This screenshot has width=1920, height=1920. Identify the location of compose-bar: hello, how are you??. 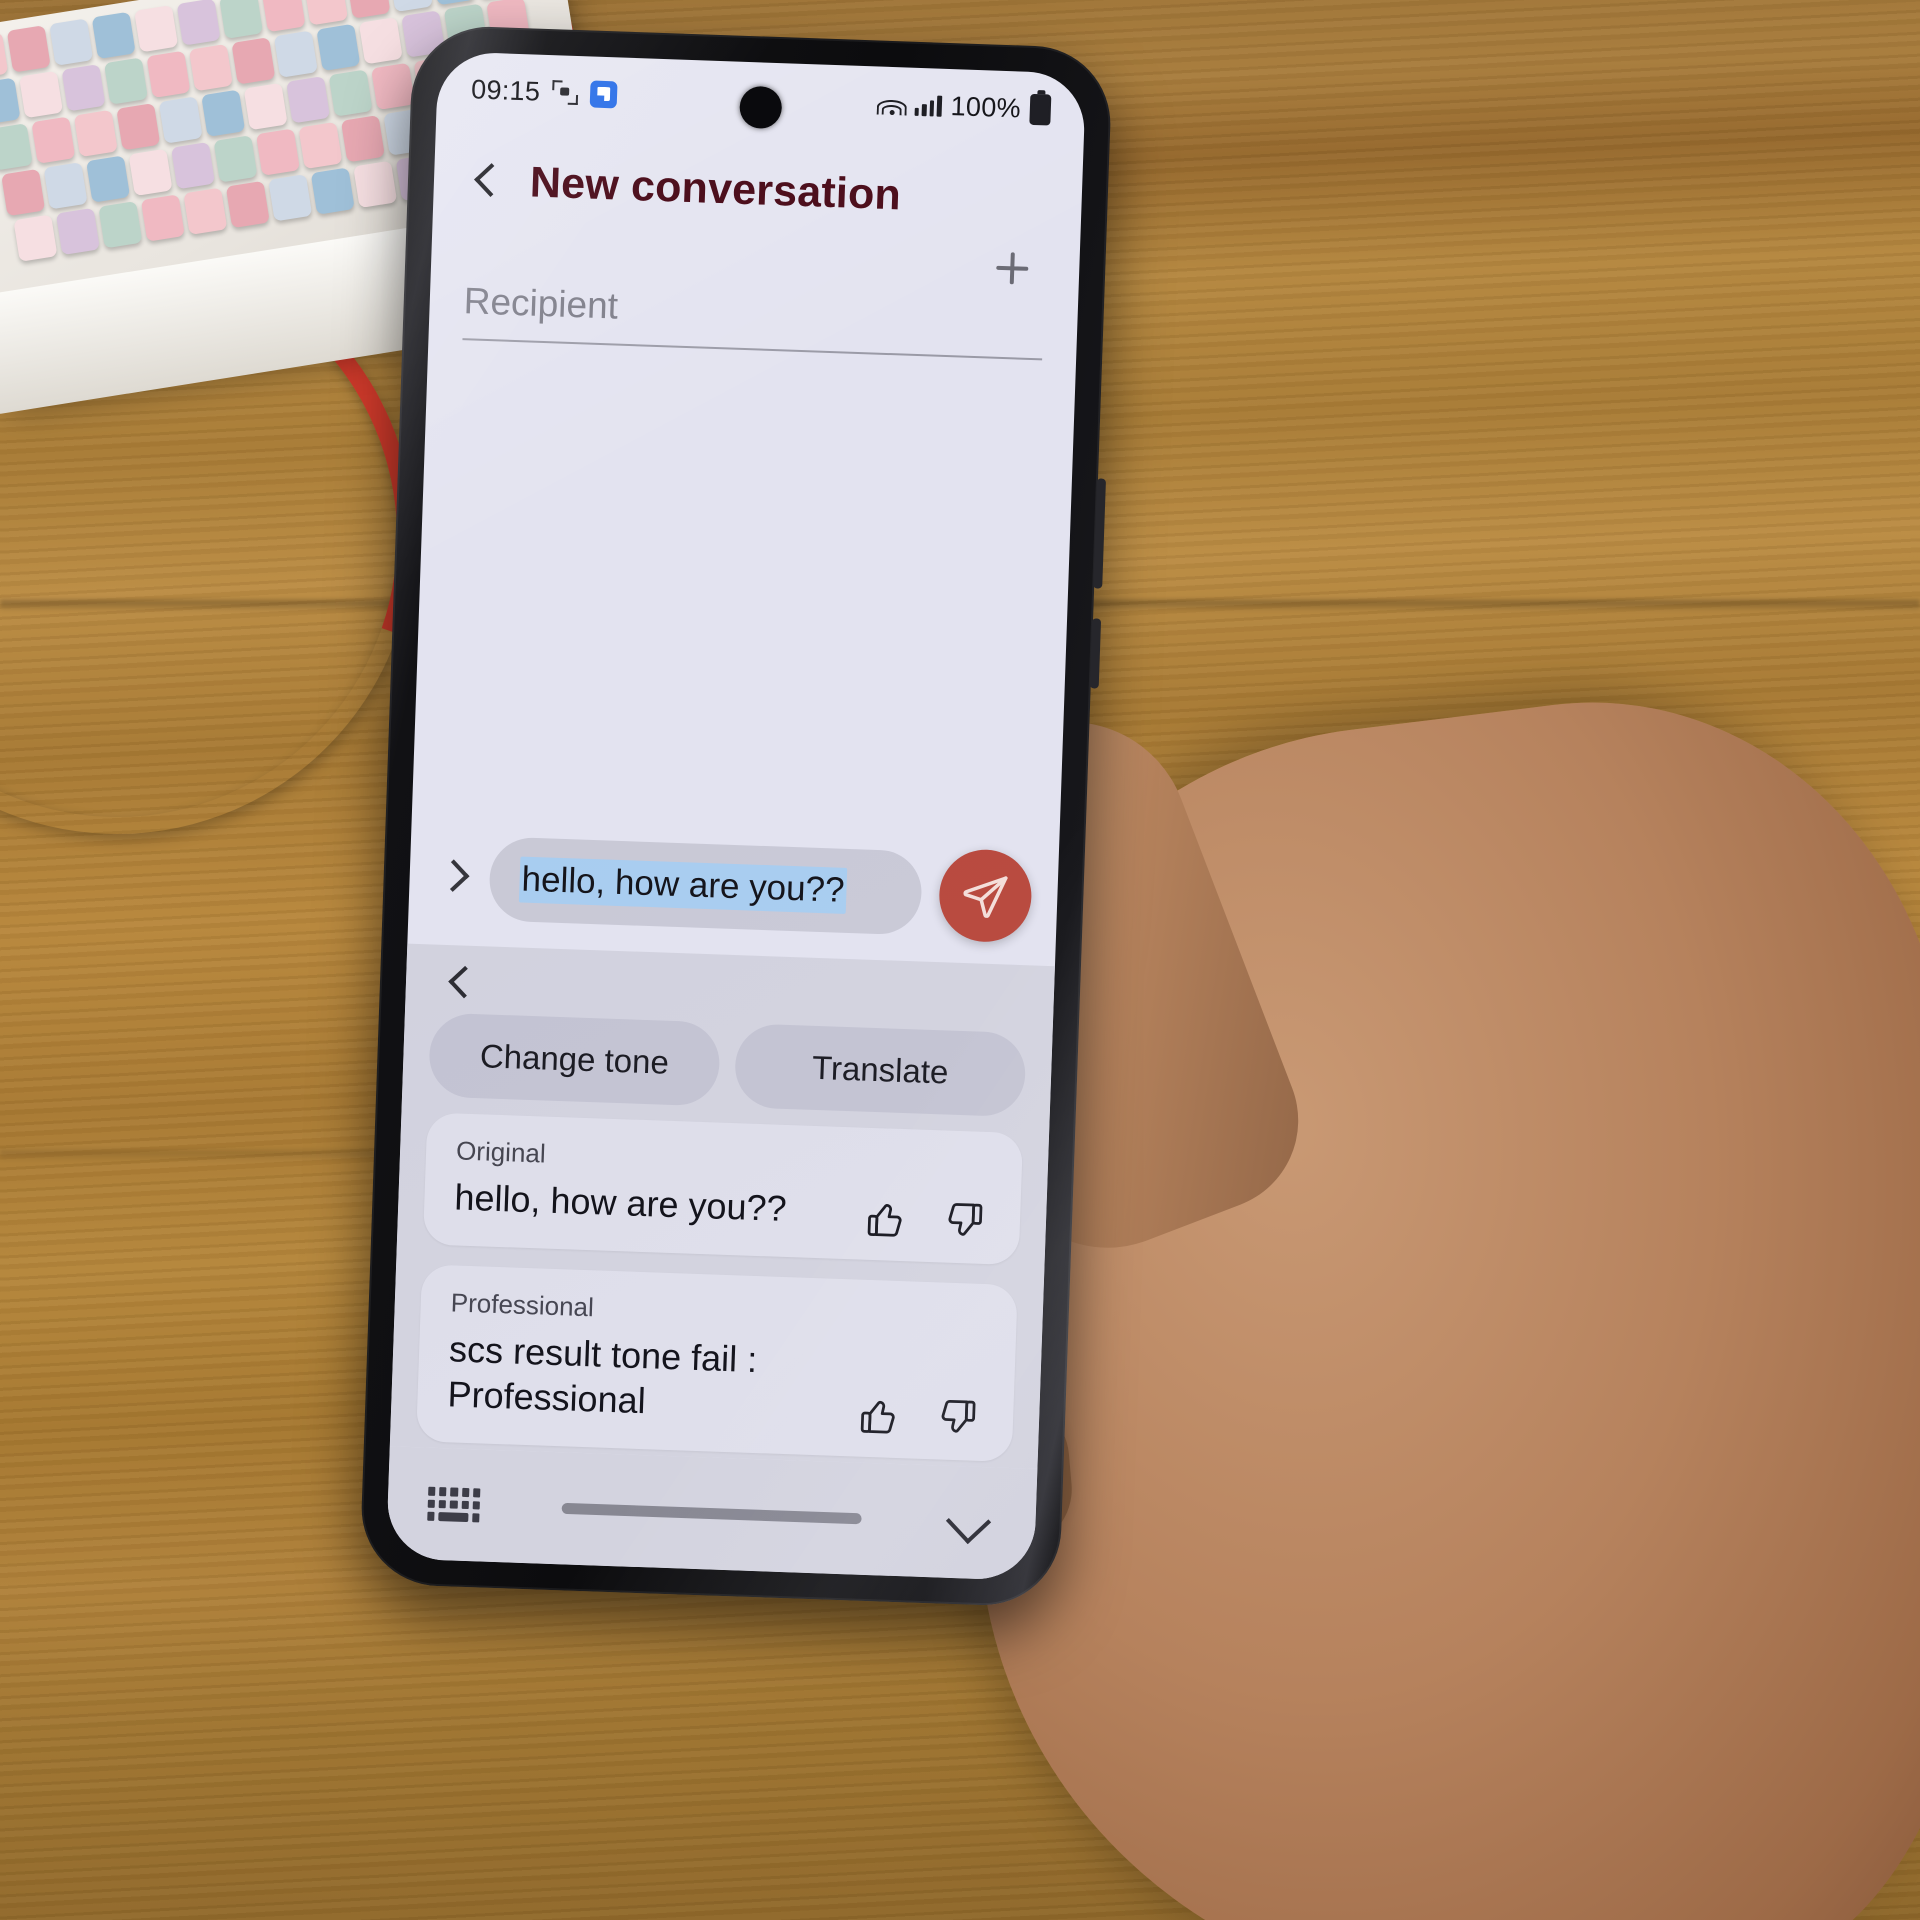
(733, 891).